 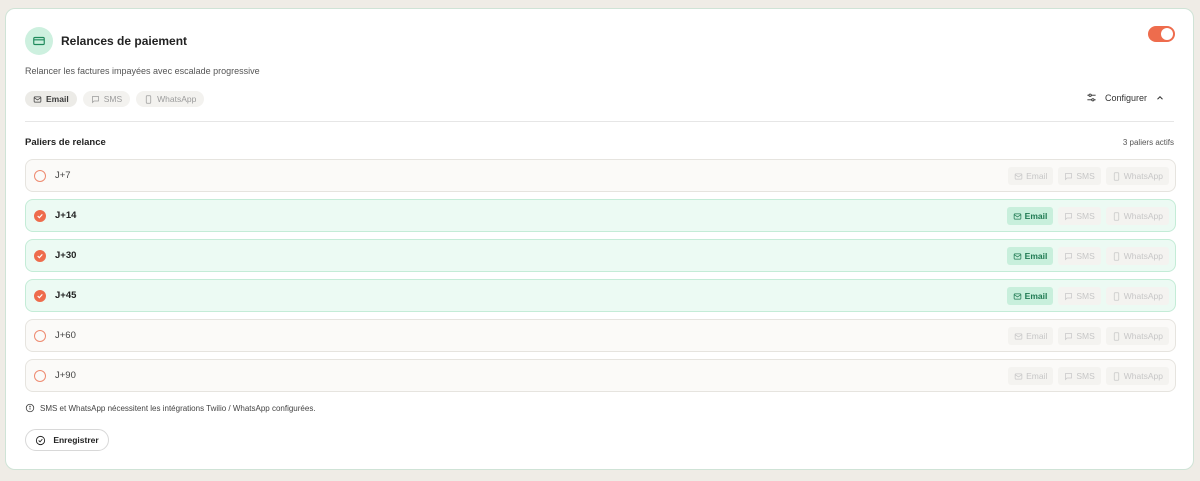 I want to click on check-circle-icon, so click(x=41, y=440).